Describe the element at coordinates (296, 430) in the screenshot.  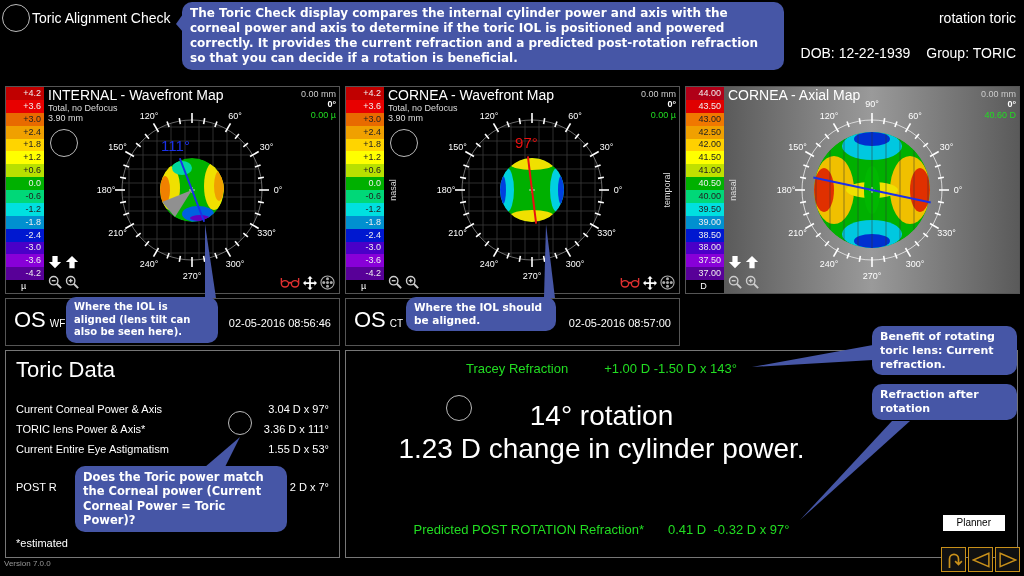
I see `data-value: 3.36 D x 111°` at that location.